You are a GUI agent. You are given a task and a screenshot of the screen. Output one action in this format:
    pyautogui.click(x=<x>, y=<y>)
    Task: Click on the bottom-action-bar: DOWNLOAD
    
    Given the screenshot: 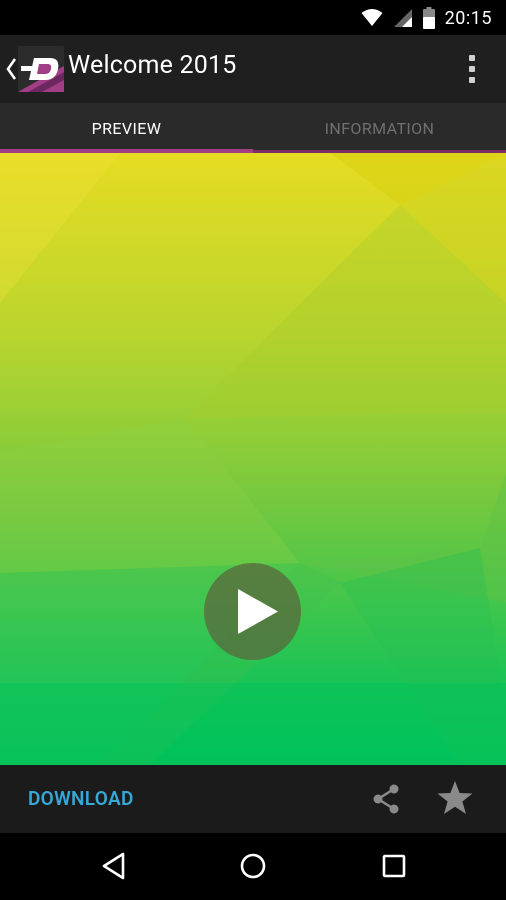 What is the action you would take?
    pyautogui.click(x=253, y=799)
    